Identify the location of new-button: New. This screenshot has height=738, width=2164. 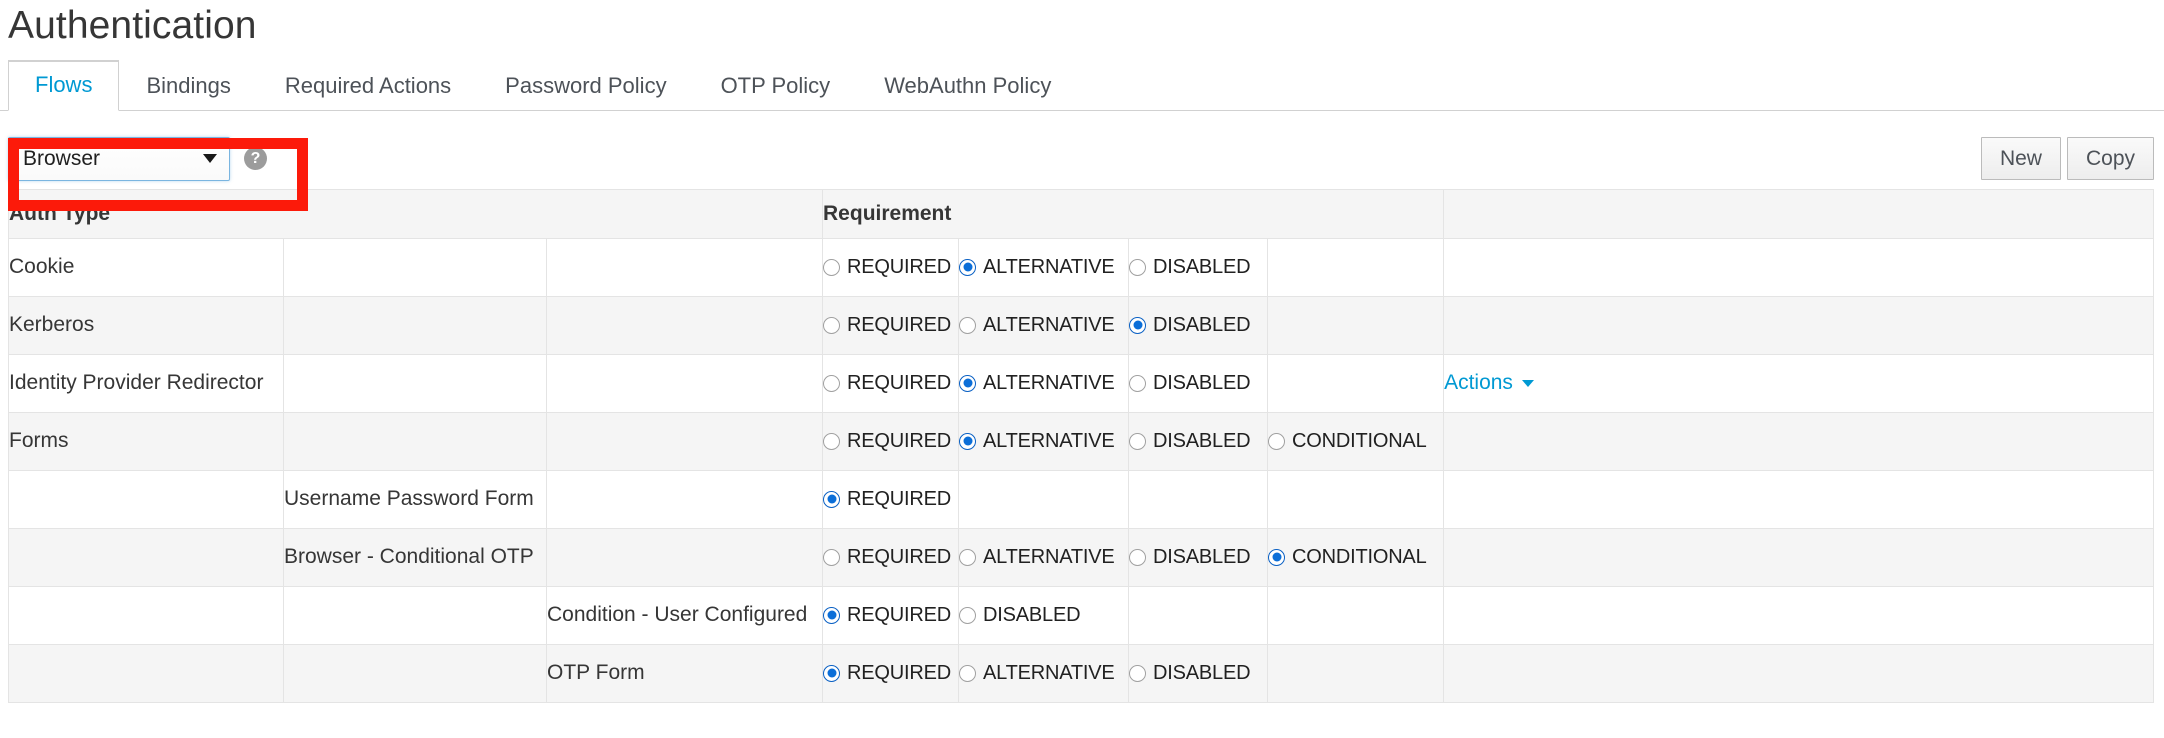
(2020, 159).